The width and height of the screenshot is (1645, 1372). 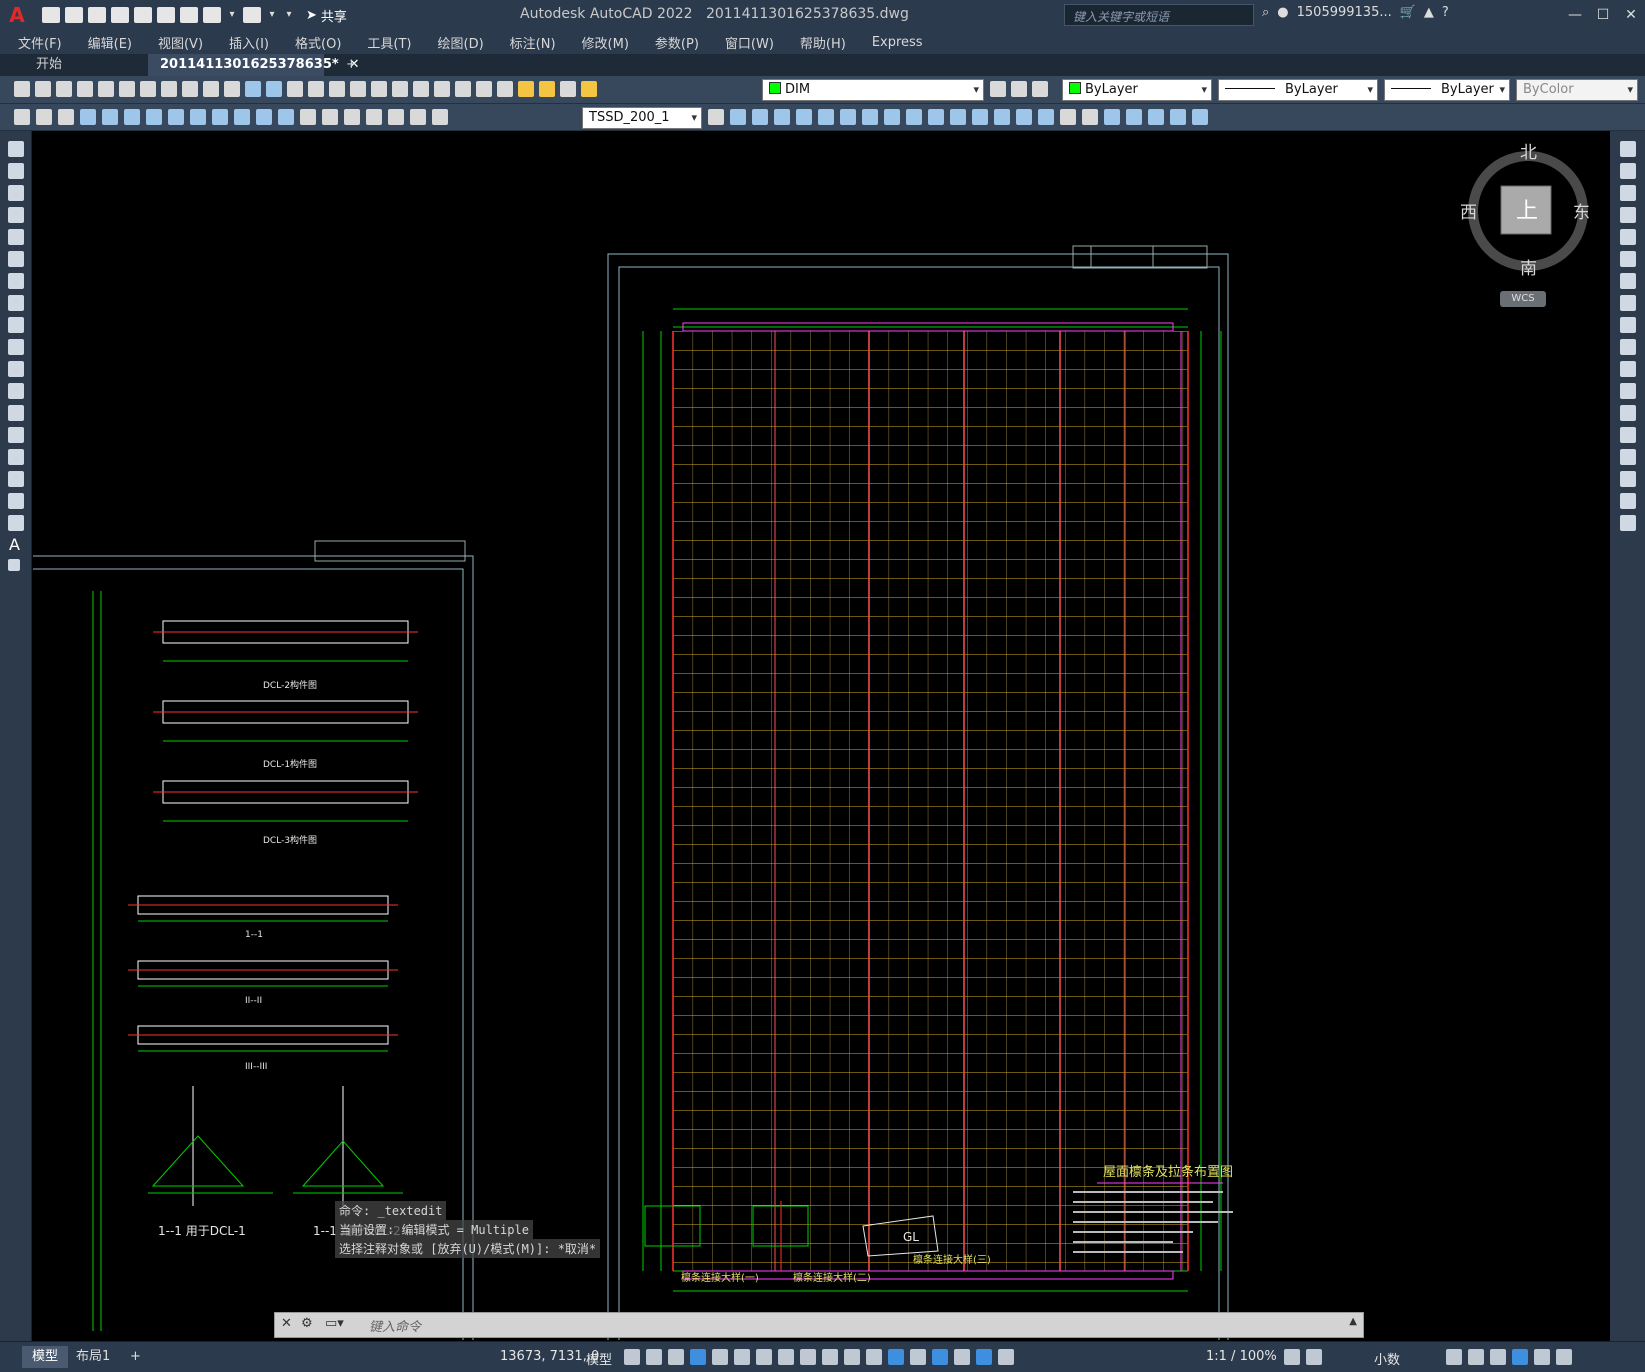 I want to click on dim-edit-icon, so click(x=396, y=117).